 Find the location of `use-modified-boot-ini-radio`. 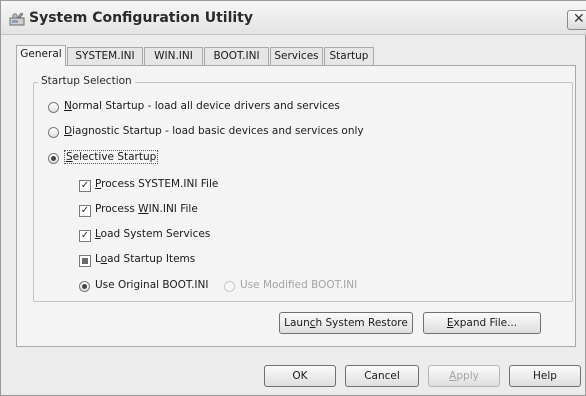

use-modified-boot-ini-radio is located at coordinates (229, 286).